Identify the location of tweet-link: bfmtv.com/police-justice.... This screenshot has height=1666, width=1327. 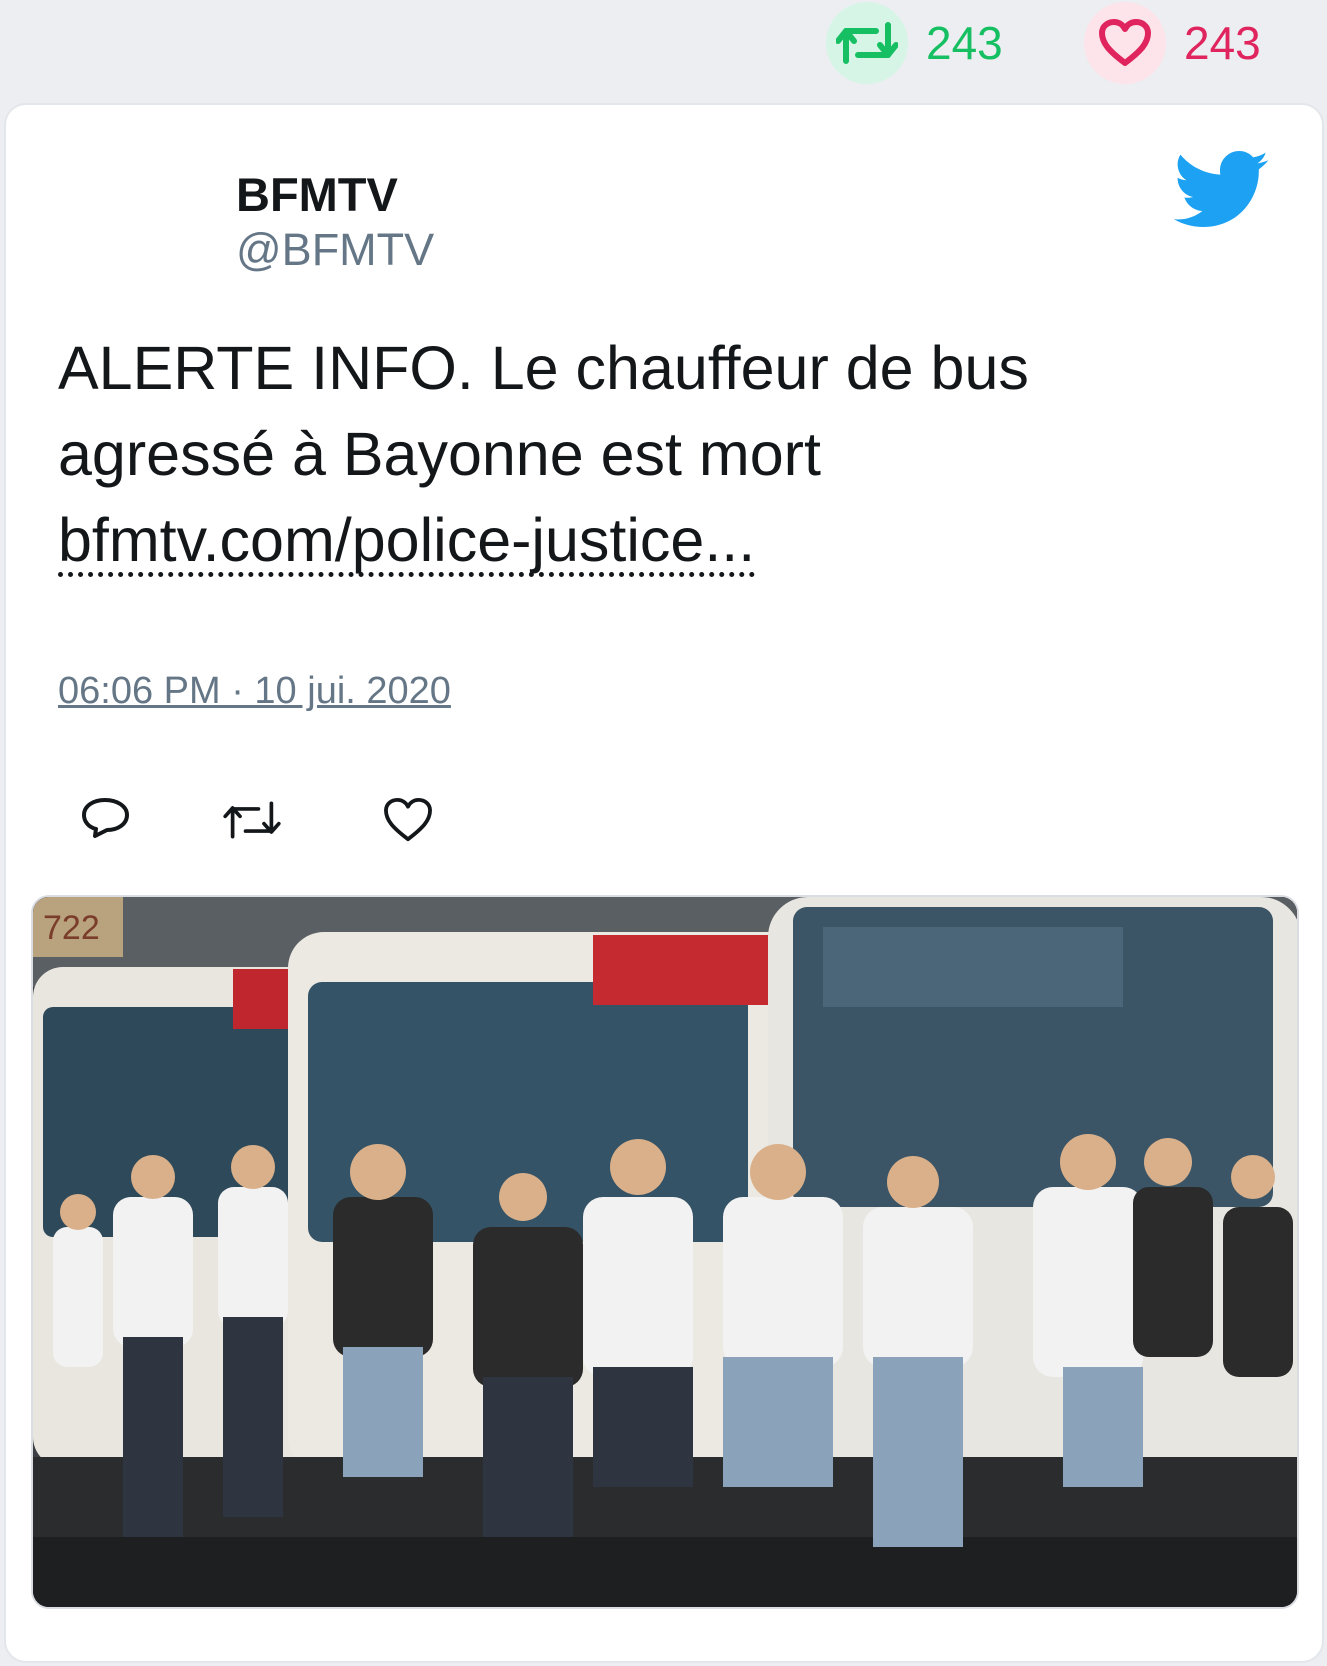
(407, 542).